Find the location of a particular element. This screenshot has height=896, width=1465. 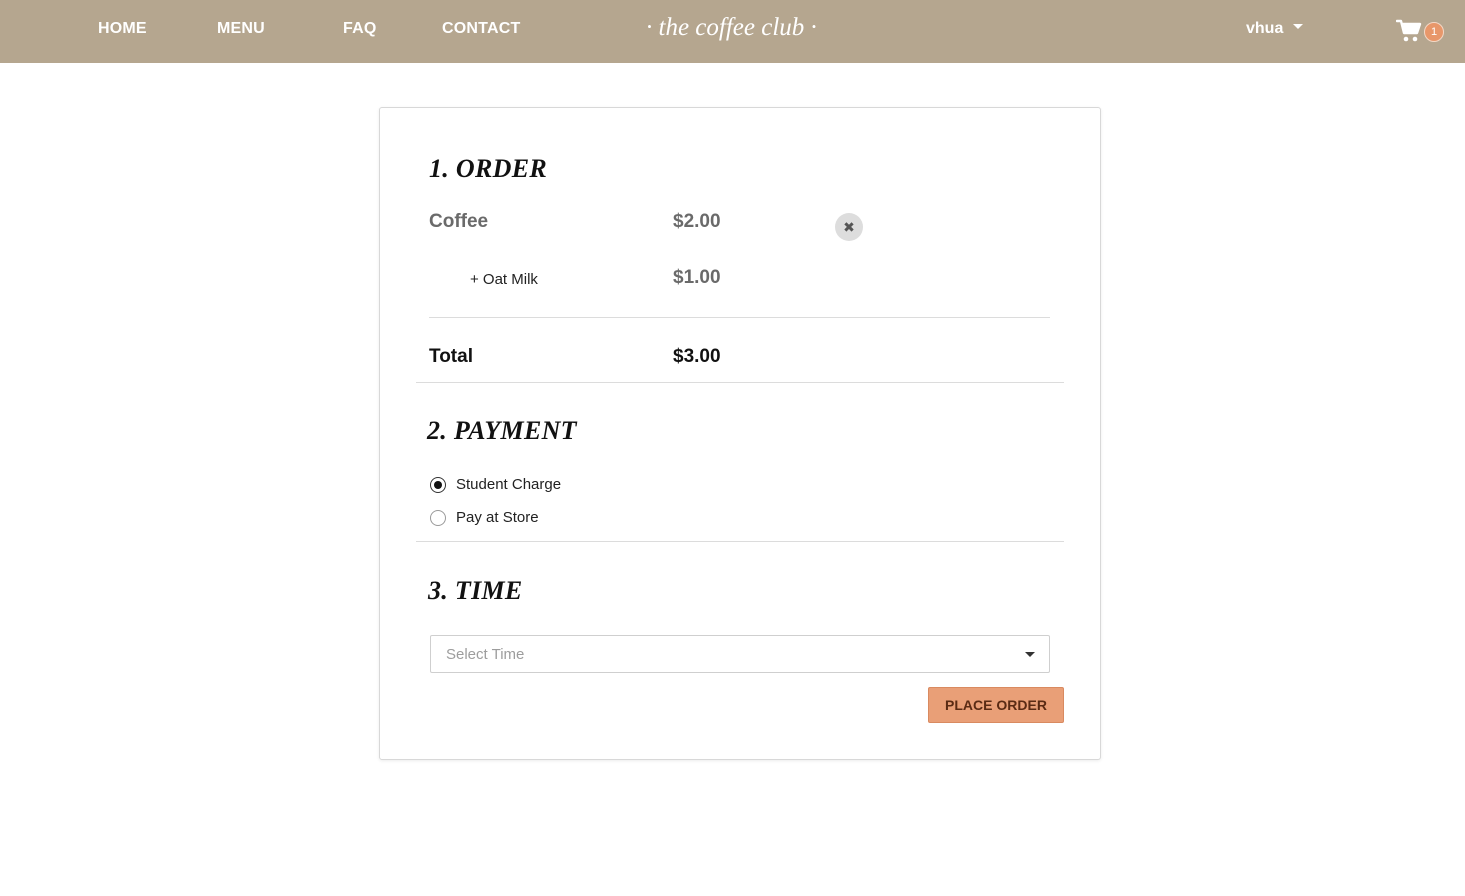

brand-logo: · the coffee club · is located at coordinates (731, 28).